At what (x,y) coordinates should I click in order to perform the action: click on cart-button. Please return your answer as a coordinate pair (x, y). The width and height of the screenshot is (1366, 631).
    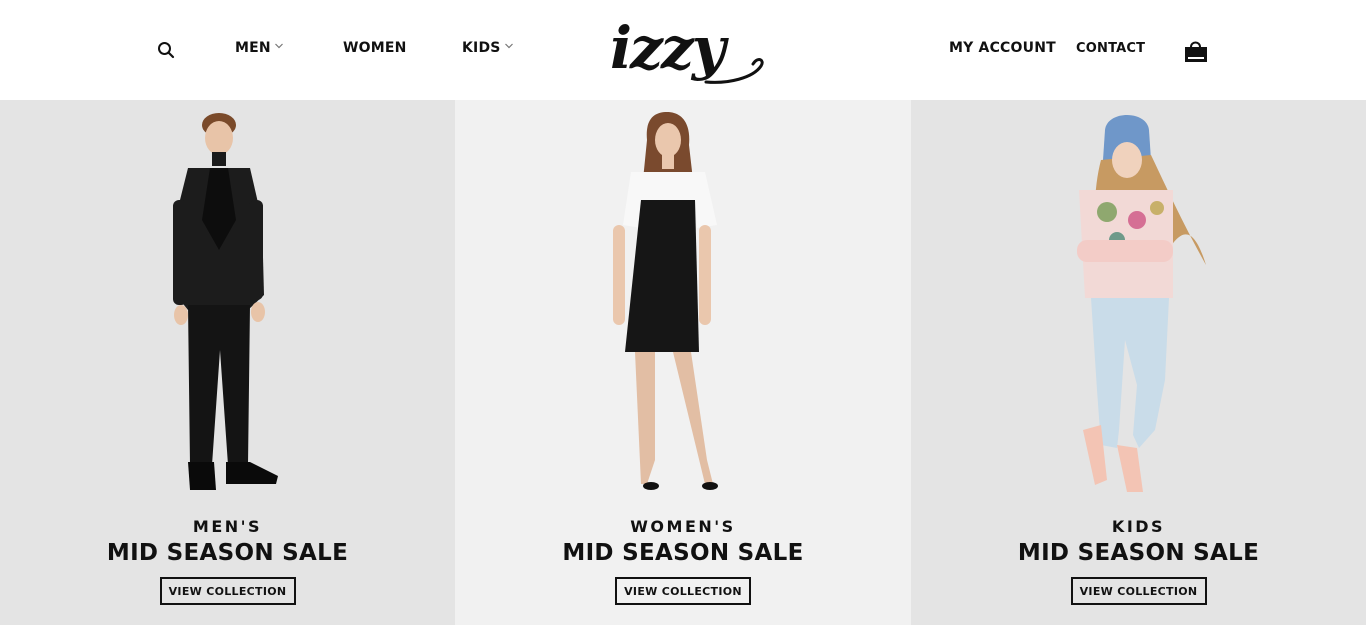
    Looking at the image, I should click on (1196, 51).